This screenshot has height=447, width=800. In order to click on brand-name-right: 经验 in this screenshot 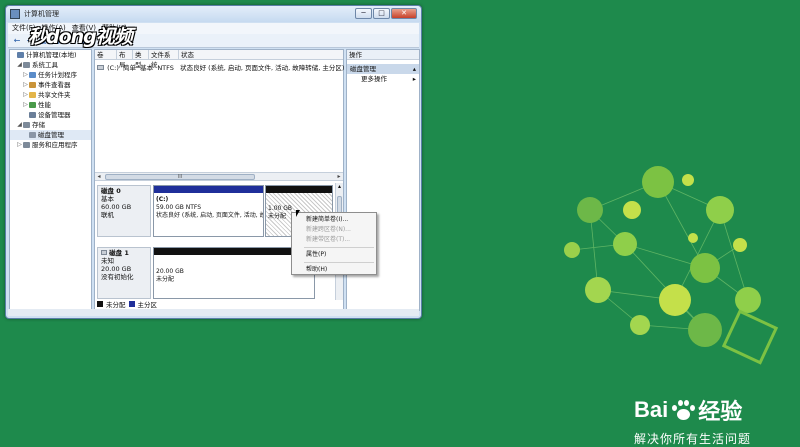, I will do `click(720, 411)`.